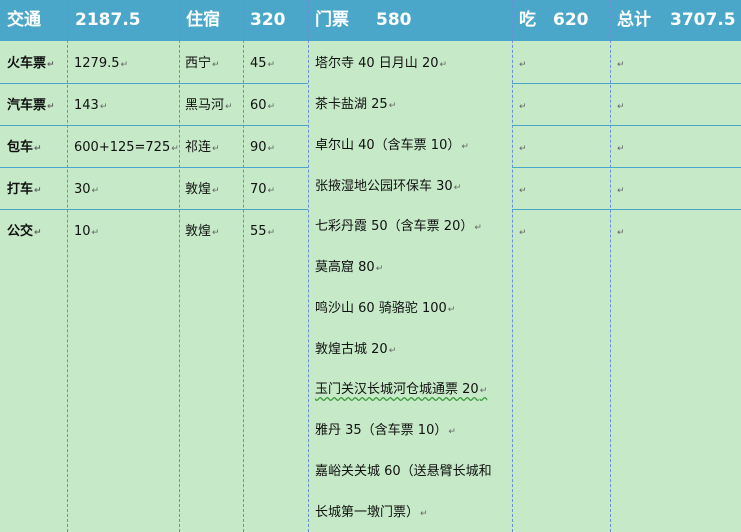 Image resolution: width=741 pixels, height=532 pixels. I want to click on transport-type: 打车↵, so click(24, 189).